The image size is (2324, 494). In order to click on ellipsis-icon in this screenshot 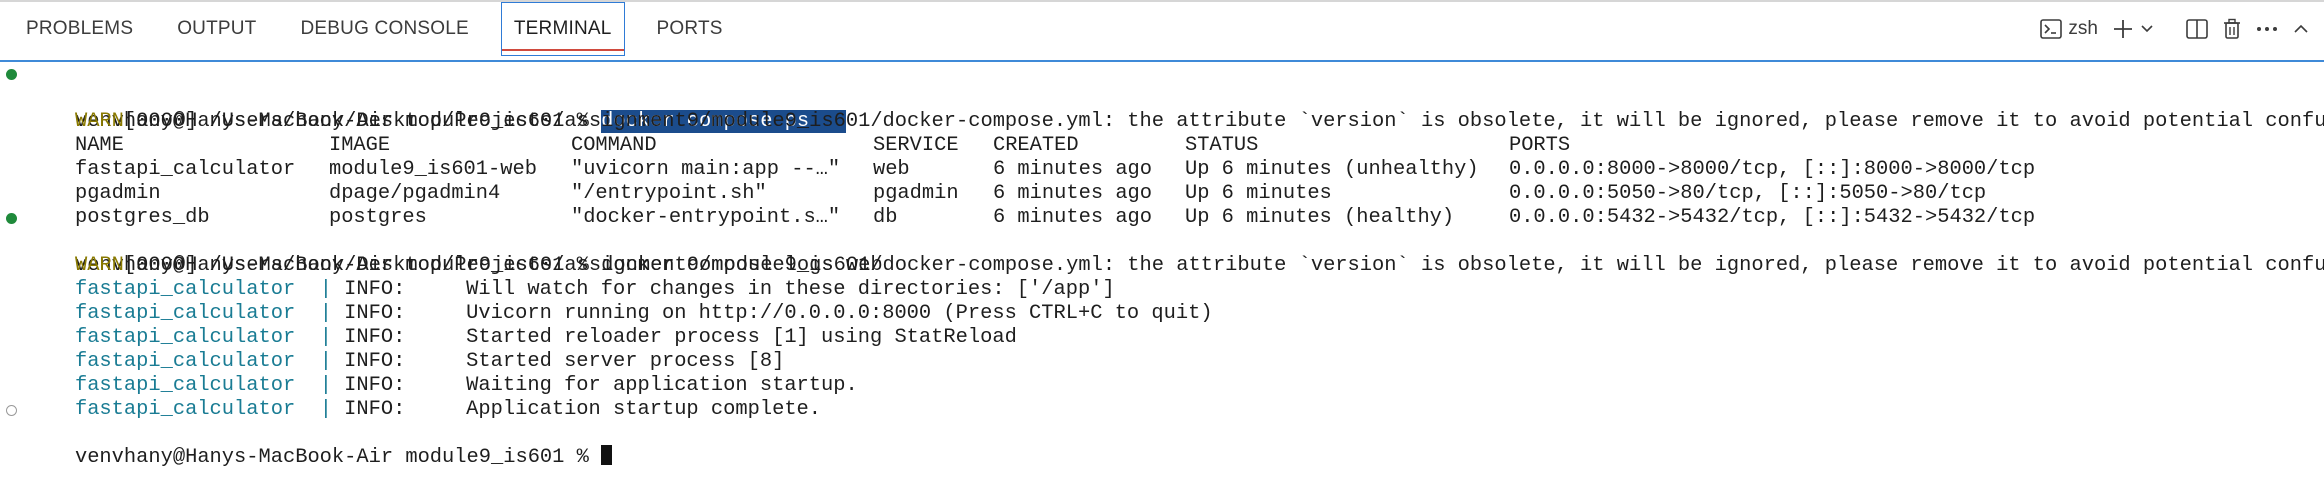, I will do `click(2267, 29)`.